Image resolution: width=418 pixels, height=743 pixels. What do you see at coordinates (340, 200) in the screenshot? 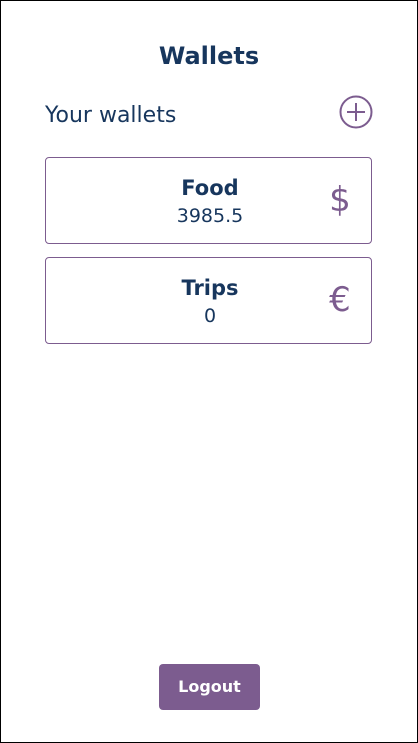
I see `dollar-icon: $` at bounding box center [340, 200].